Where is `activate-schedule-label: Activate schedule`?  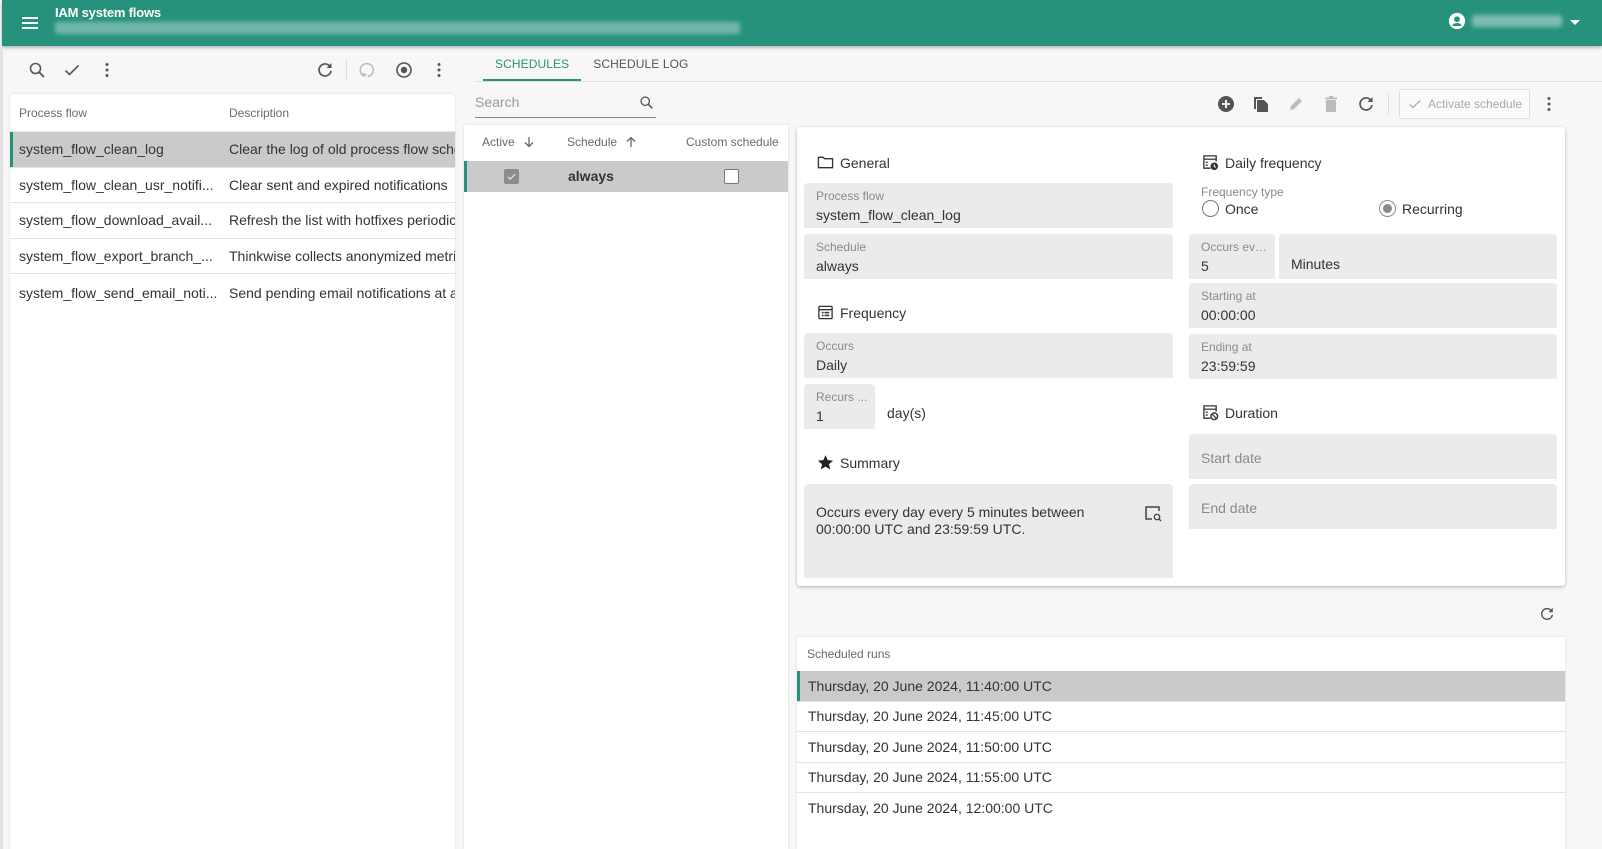
activate-schedule-label: Activate schedule is located at coordinates (1475, 104).